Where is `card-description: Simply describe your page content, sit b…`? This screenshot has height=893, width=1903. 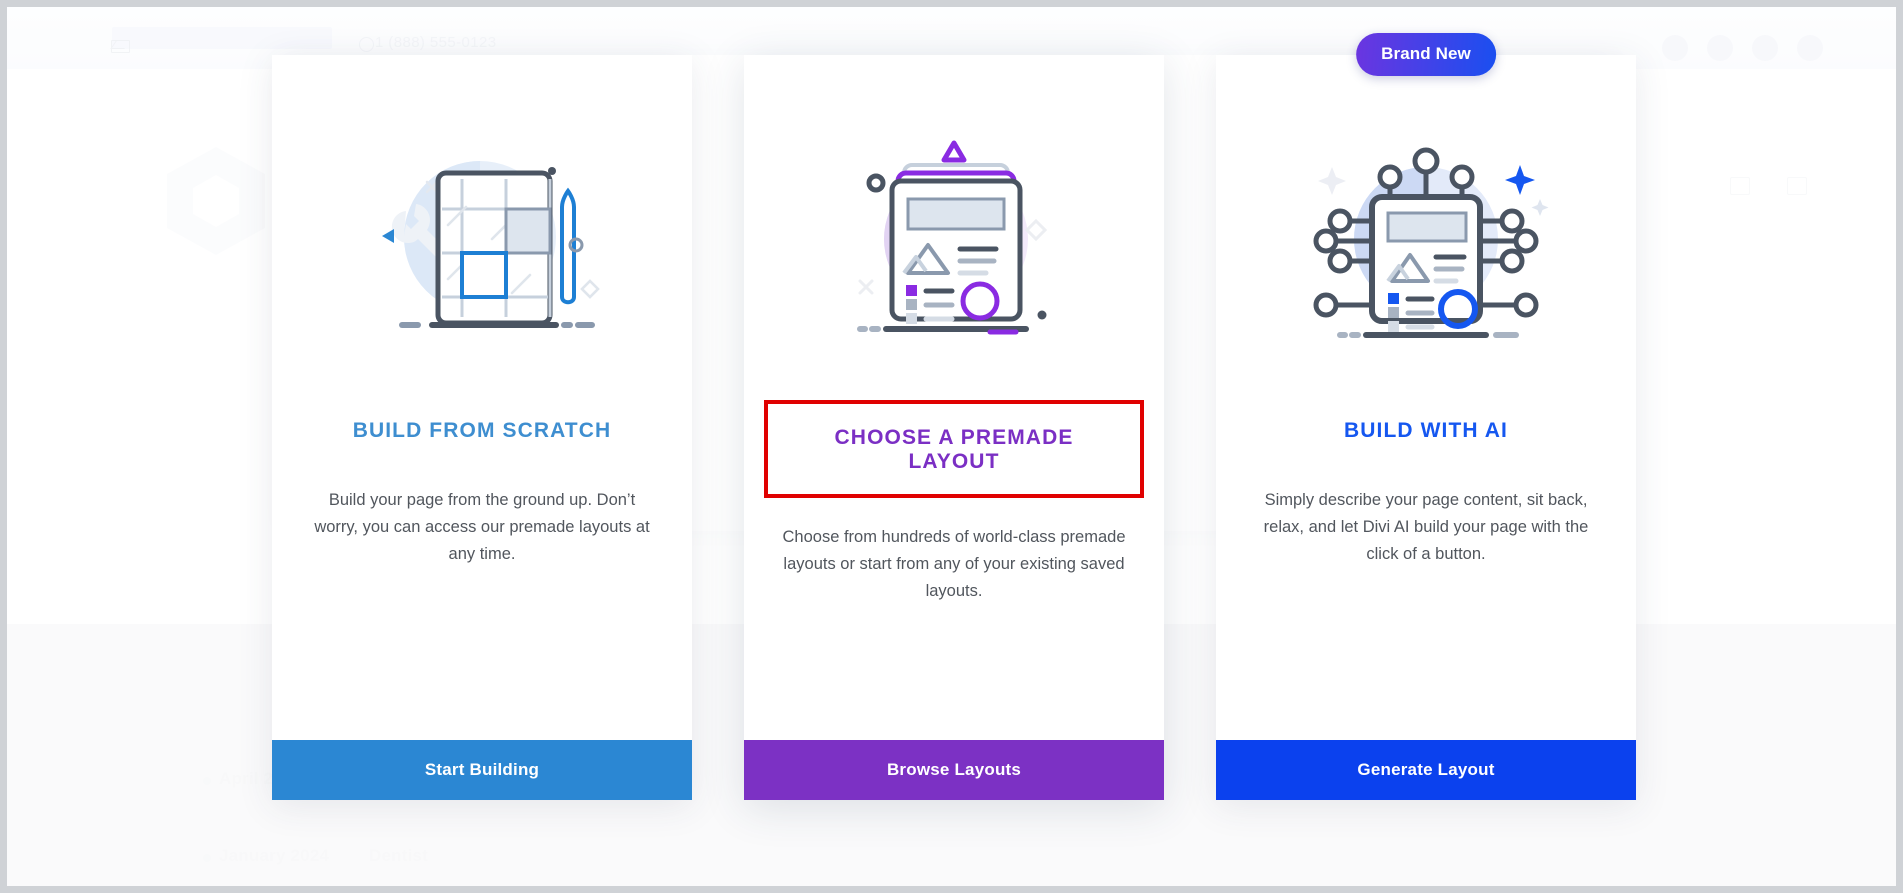 card-description: Simply describe your page content, sit b… is located at coordinates (1426, 527).